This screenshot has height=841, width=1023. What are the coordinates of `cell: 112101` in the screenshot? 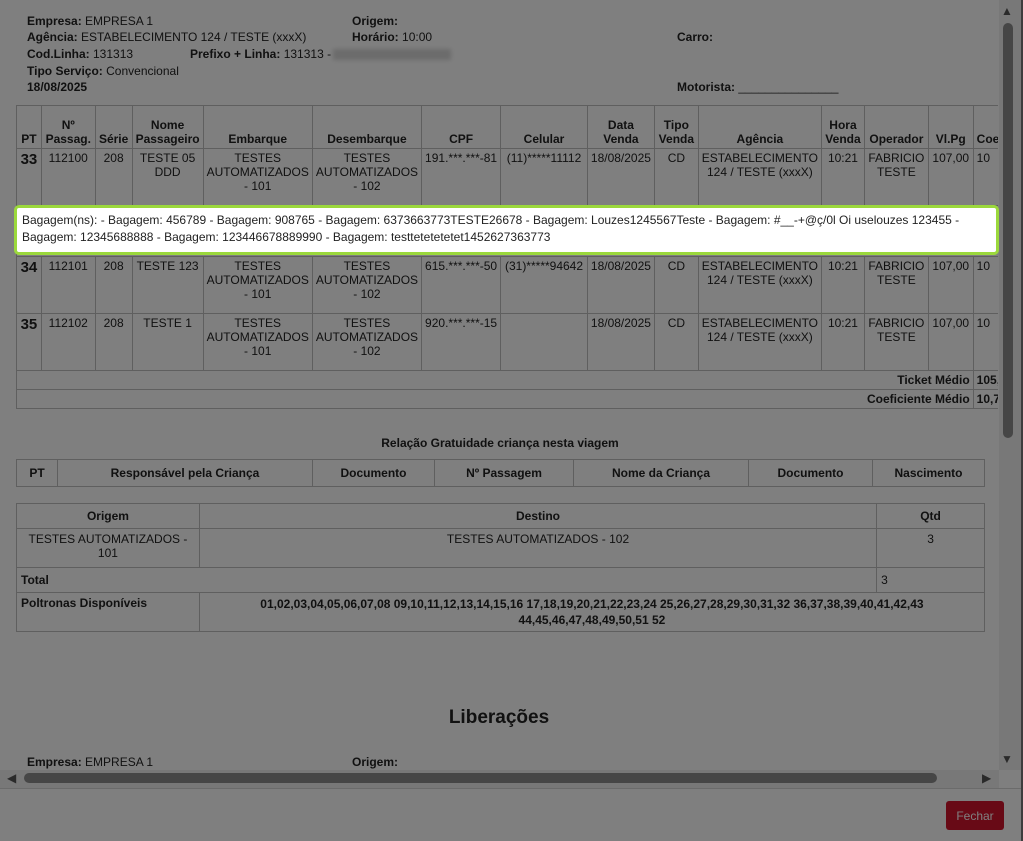 It's located at (68, 285).